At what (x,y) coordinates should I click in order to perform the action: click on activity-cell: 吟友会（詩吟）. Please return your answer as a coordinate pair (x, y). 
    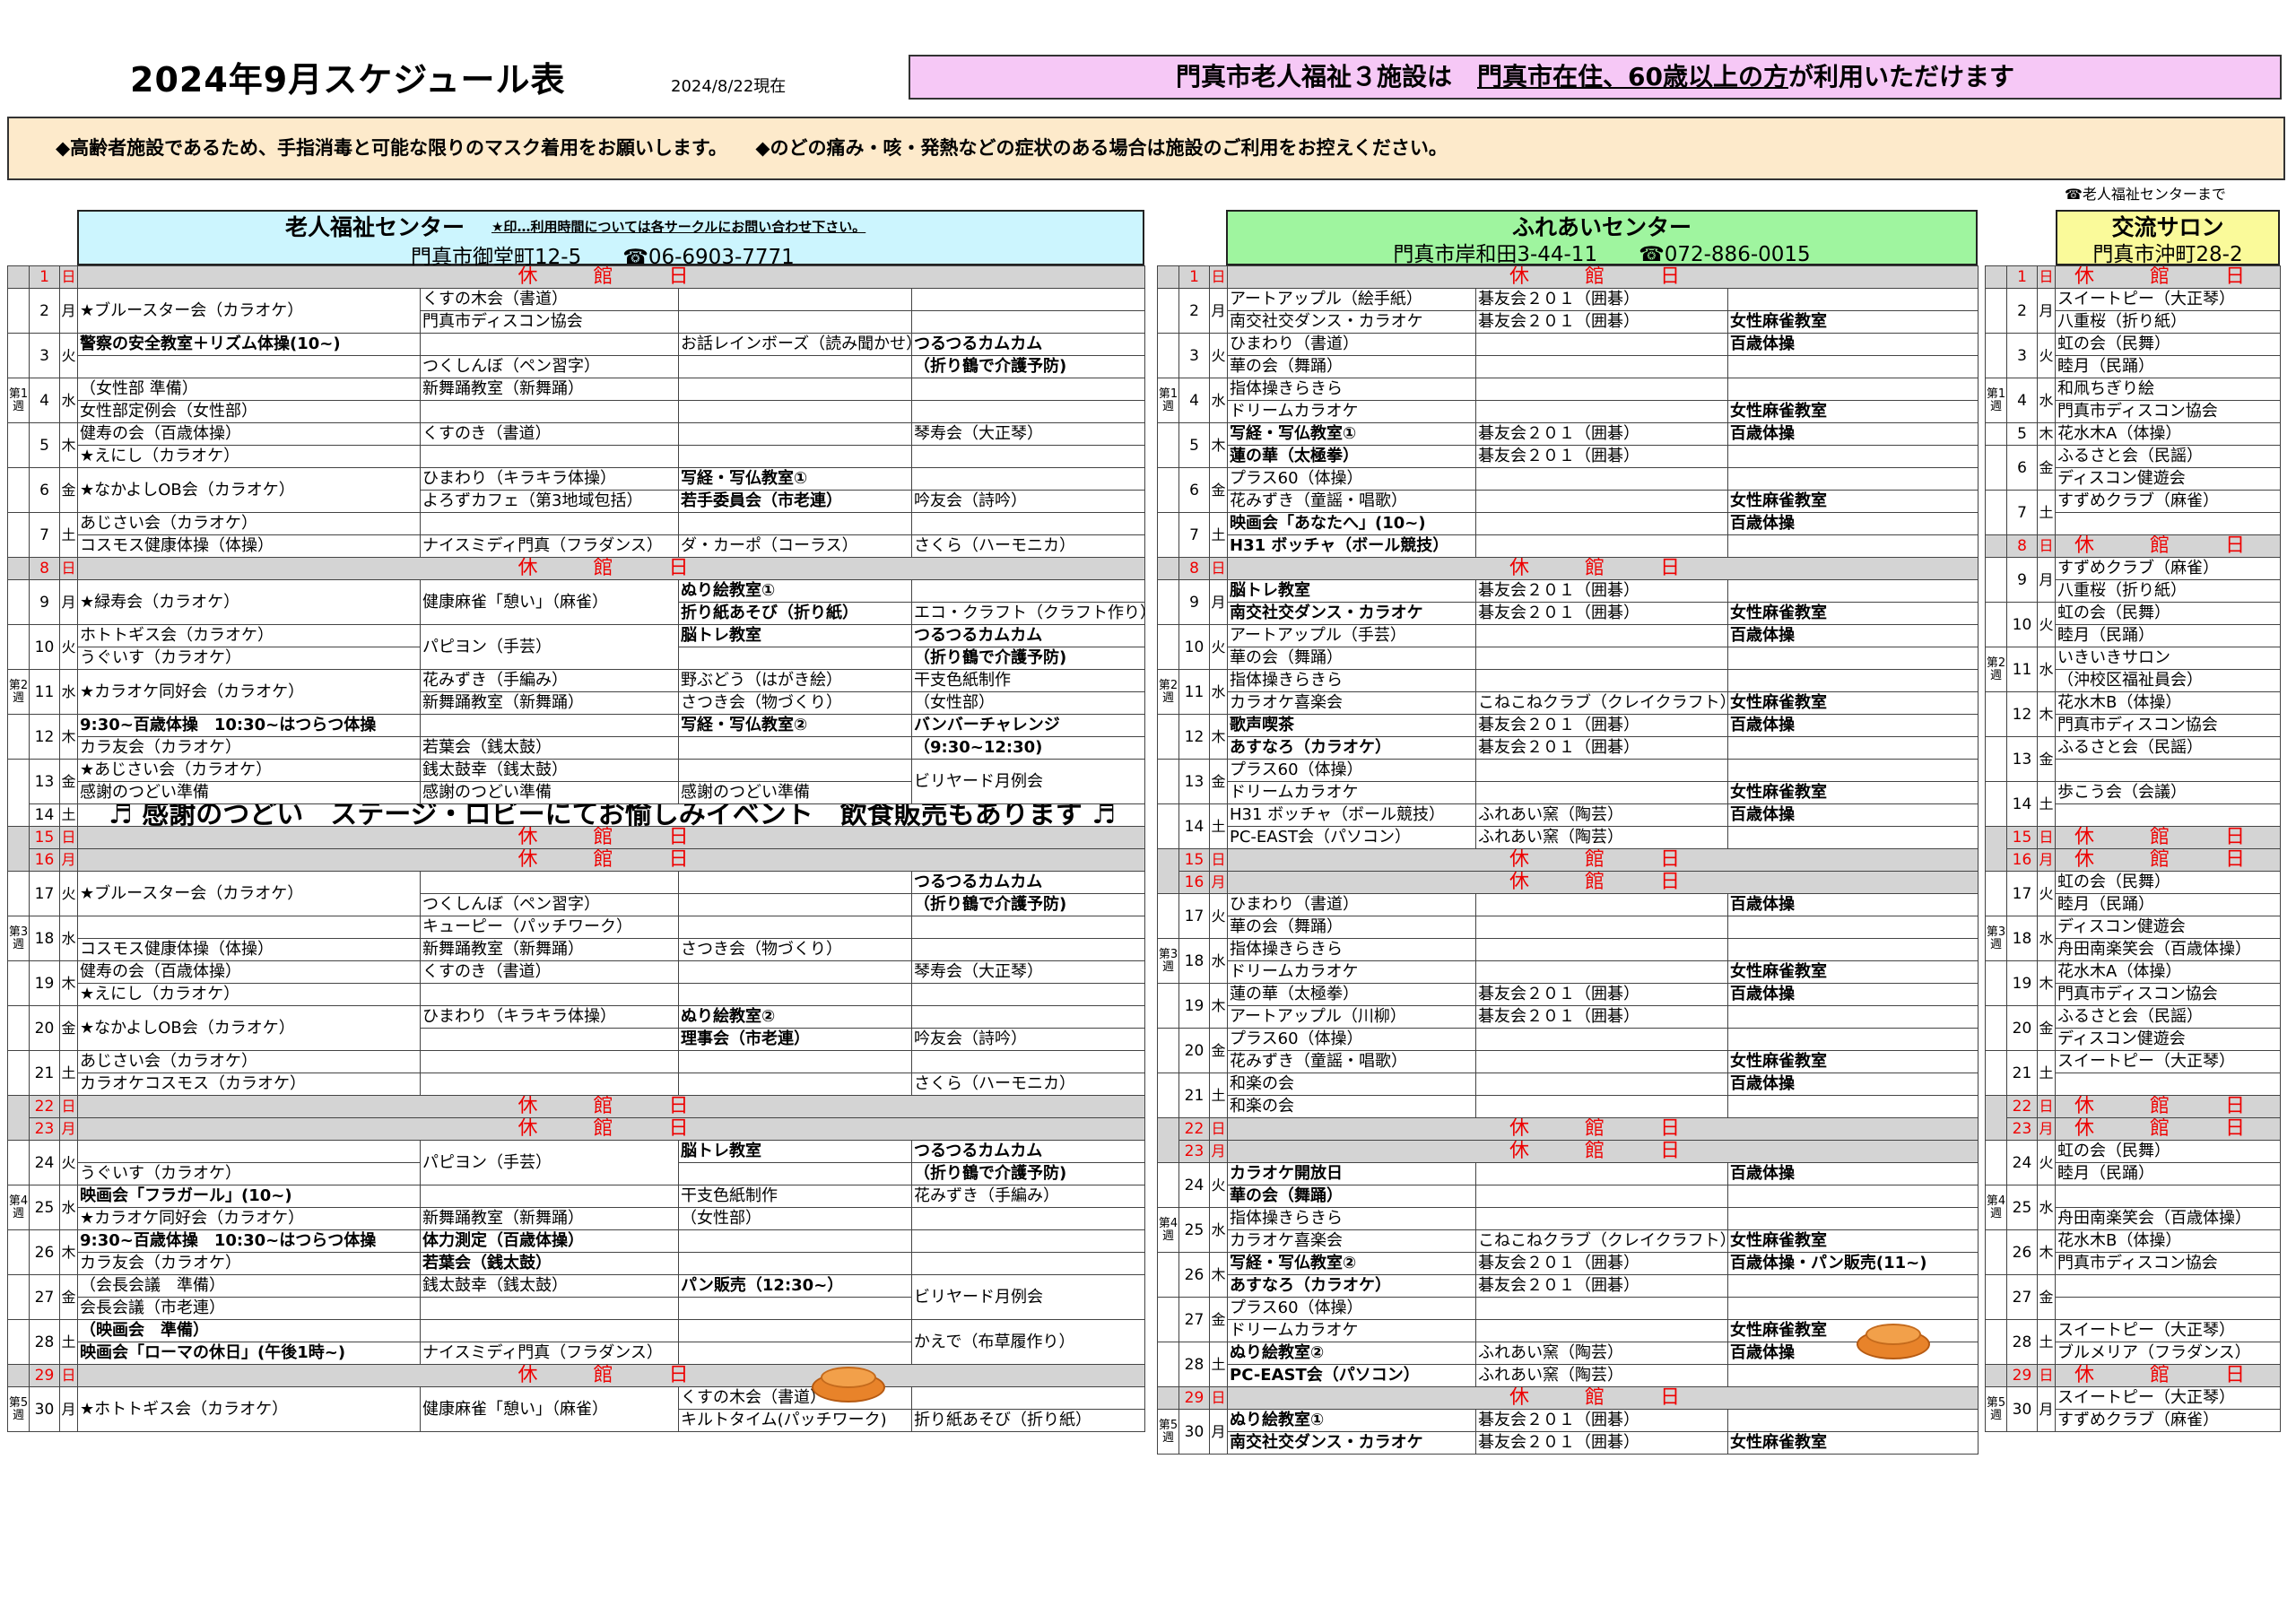
    Looking at the image, I should click on (1028, 501).